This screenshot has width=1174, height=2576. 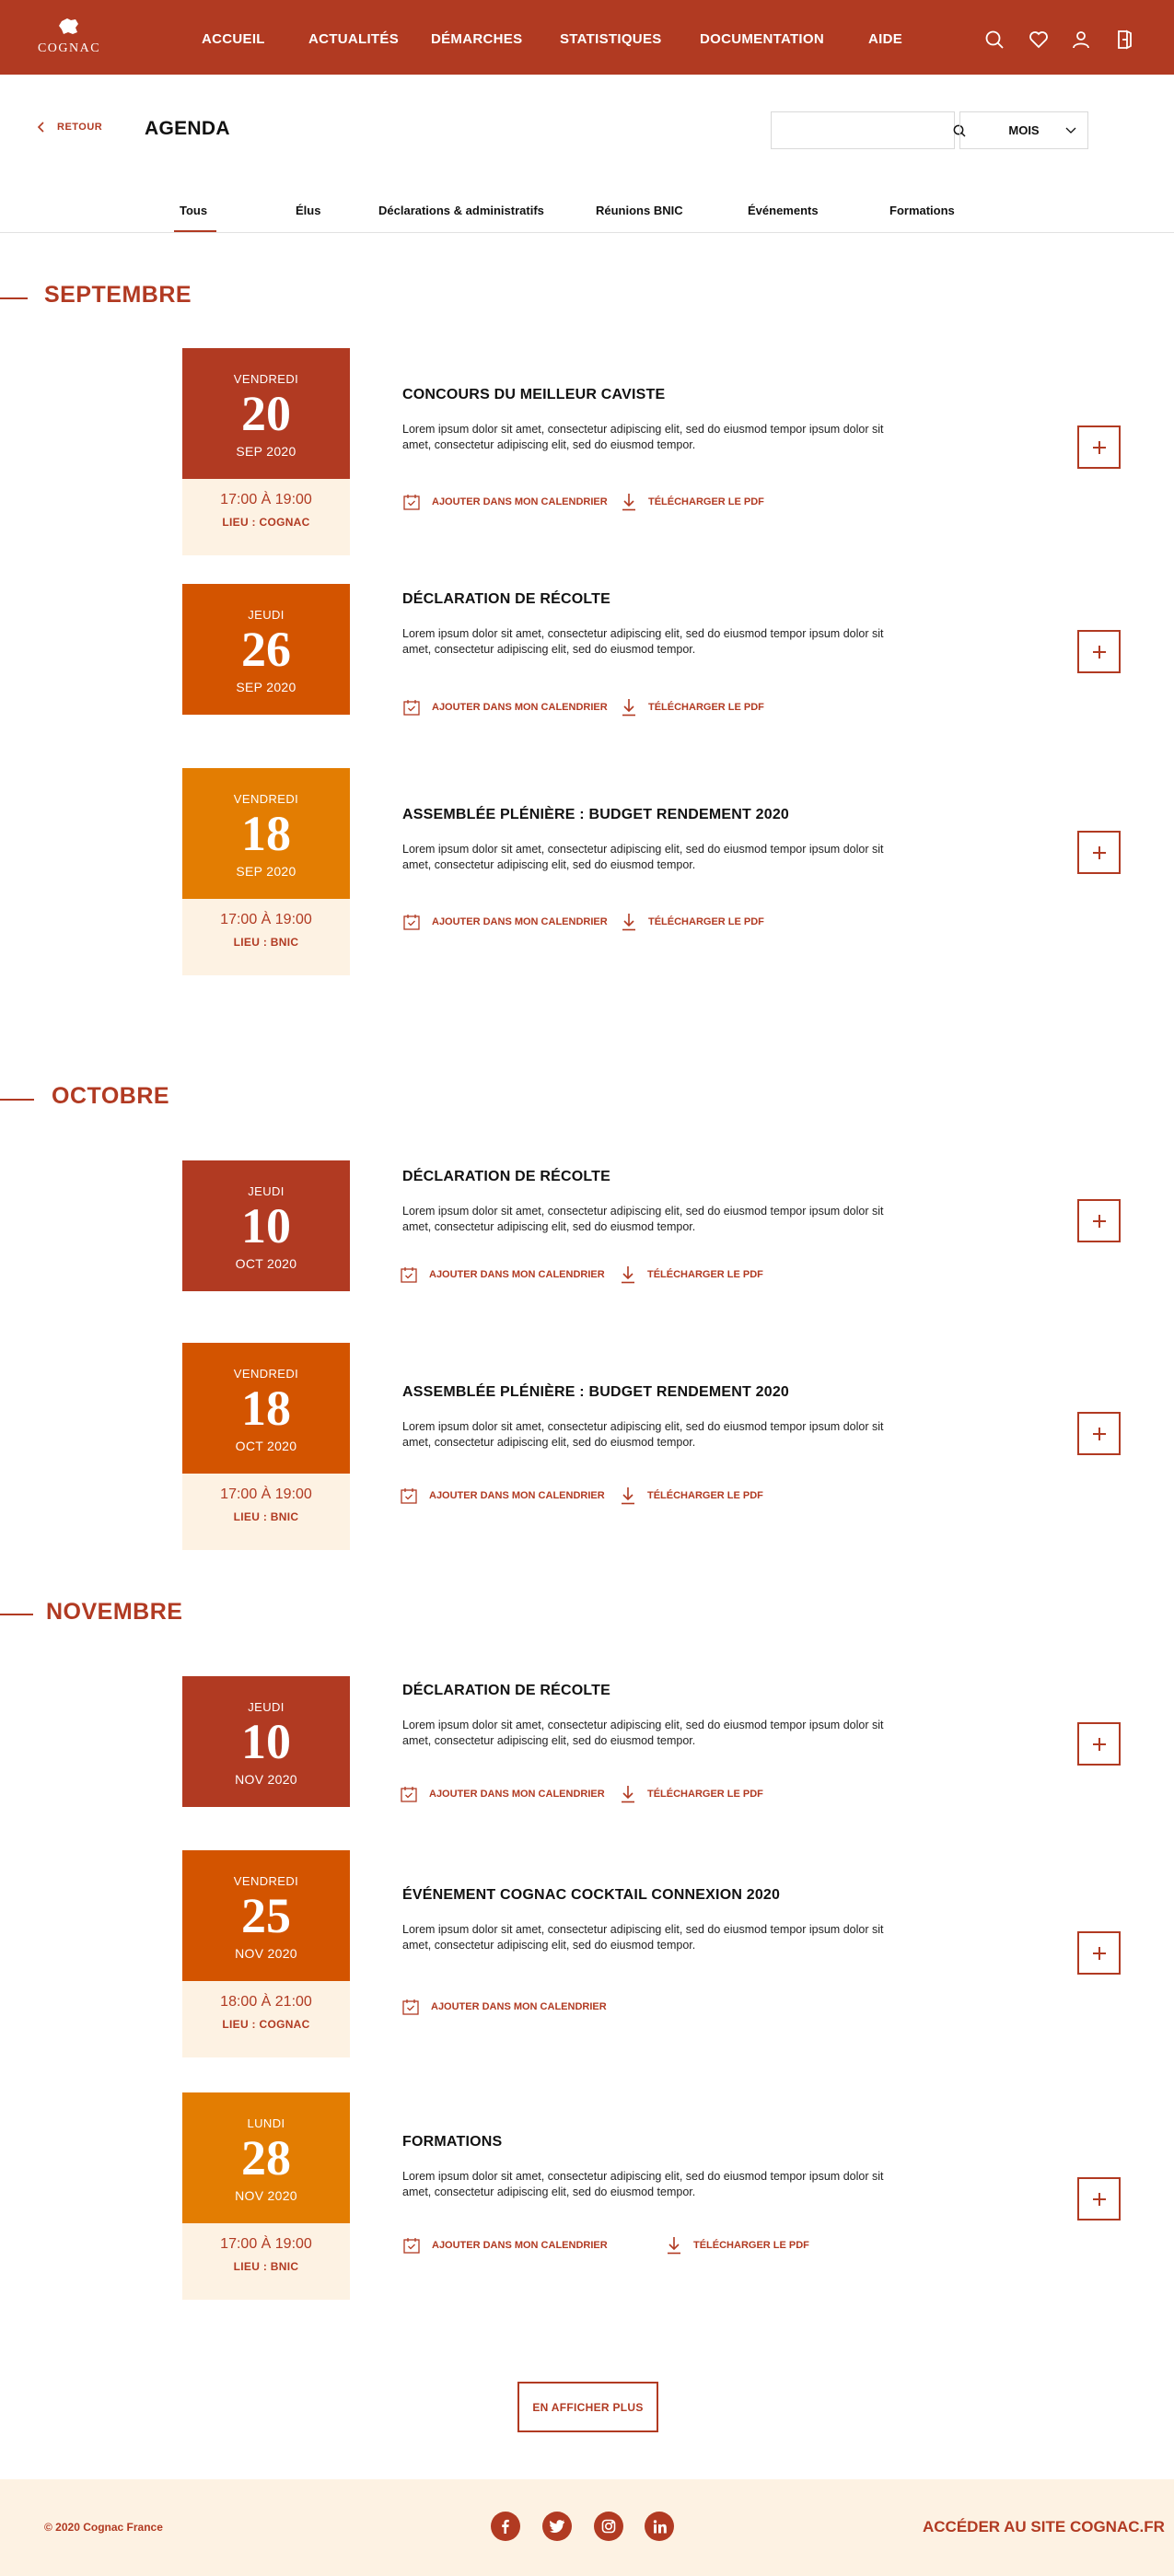 What do you see at coordinates (266, 2157) in the screenshot?
I see `event-date-box: LUNDI 28 NOV 2020` at bounding box center [266, 2157].